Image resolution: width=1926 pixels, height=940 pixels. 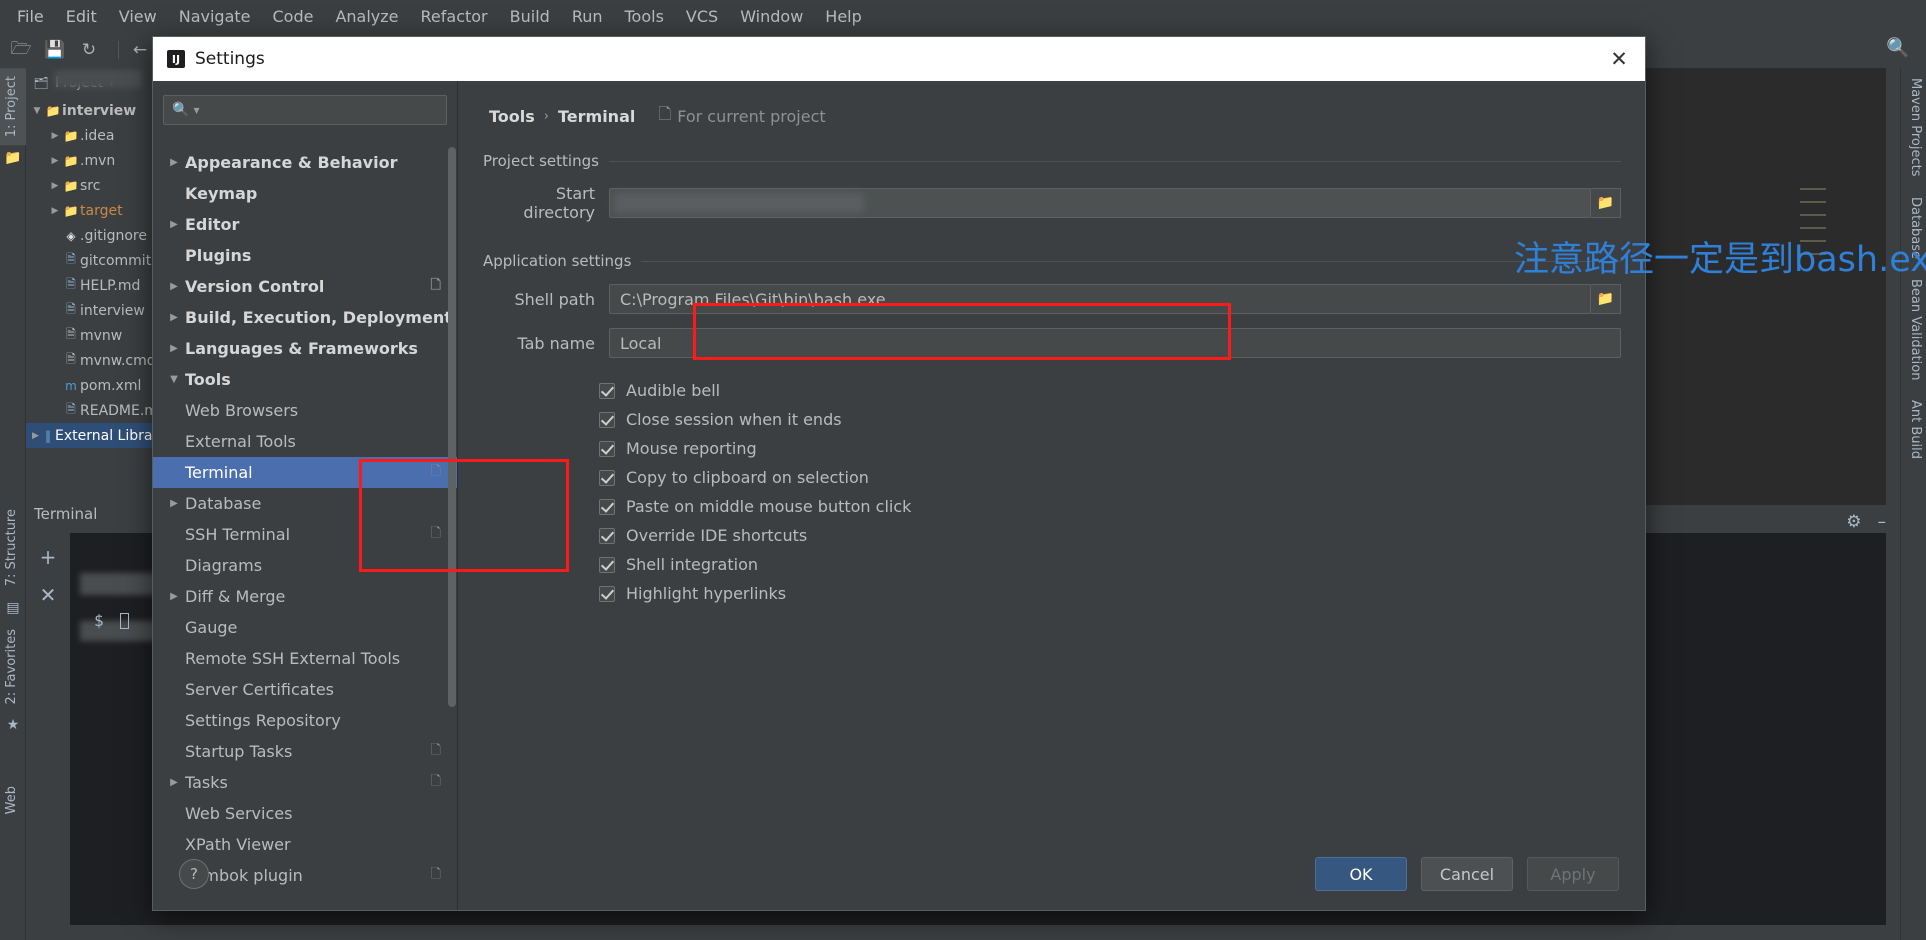 I want to click on menu-item-code: Code, so click(x=293, y=16).